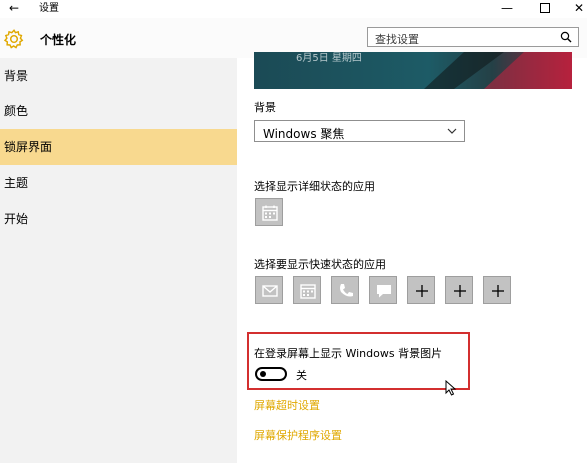  I want to click on background-label: 背景, so click(265, 107).